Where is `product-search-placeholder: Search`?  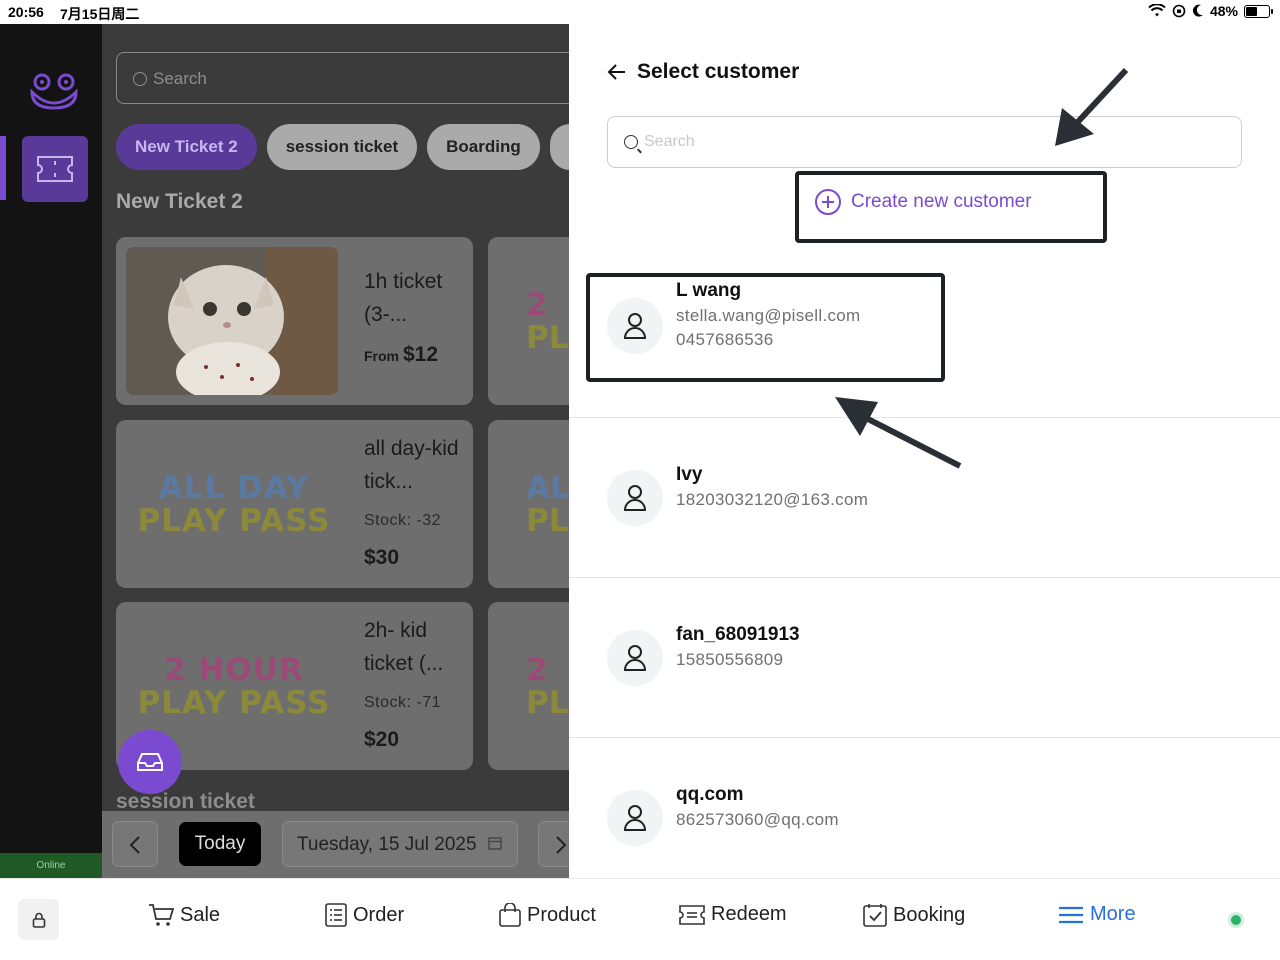
product-search-placeholder: Search is located at coordinates (180, 78).